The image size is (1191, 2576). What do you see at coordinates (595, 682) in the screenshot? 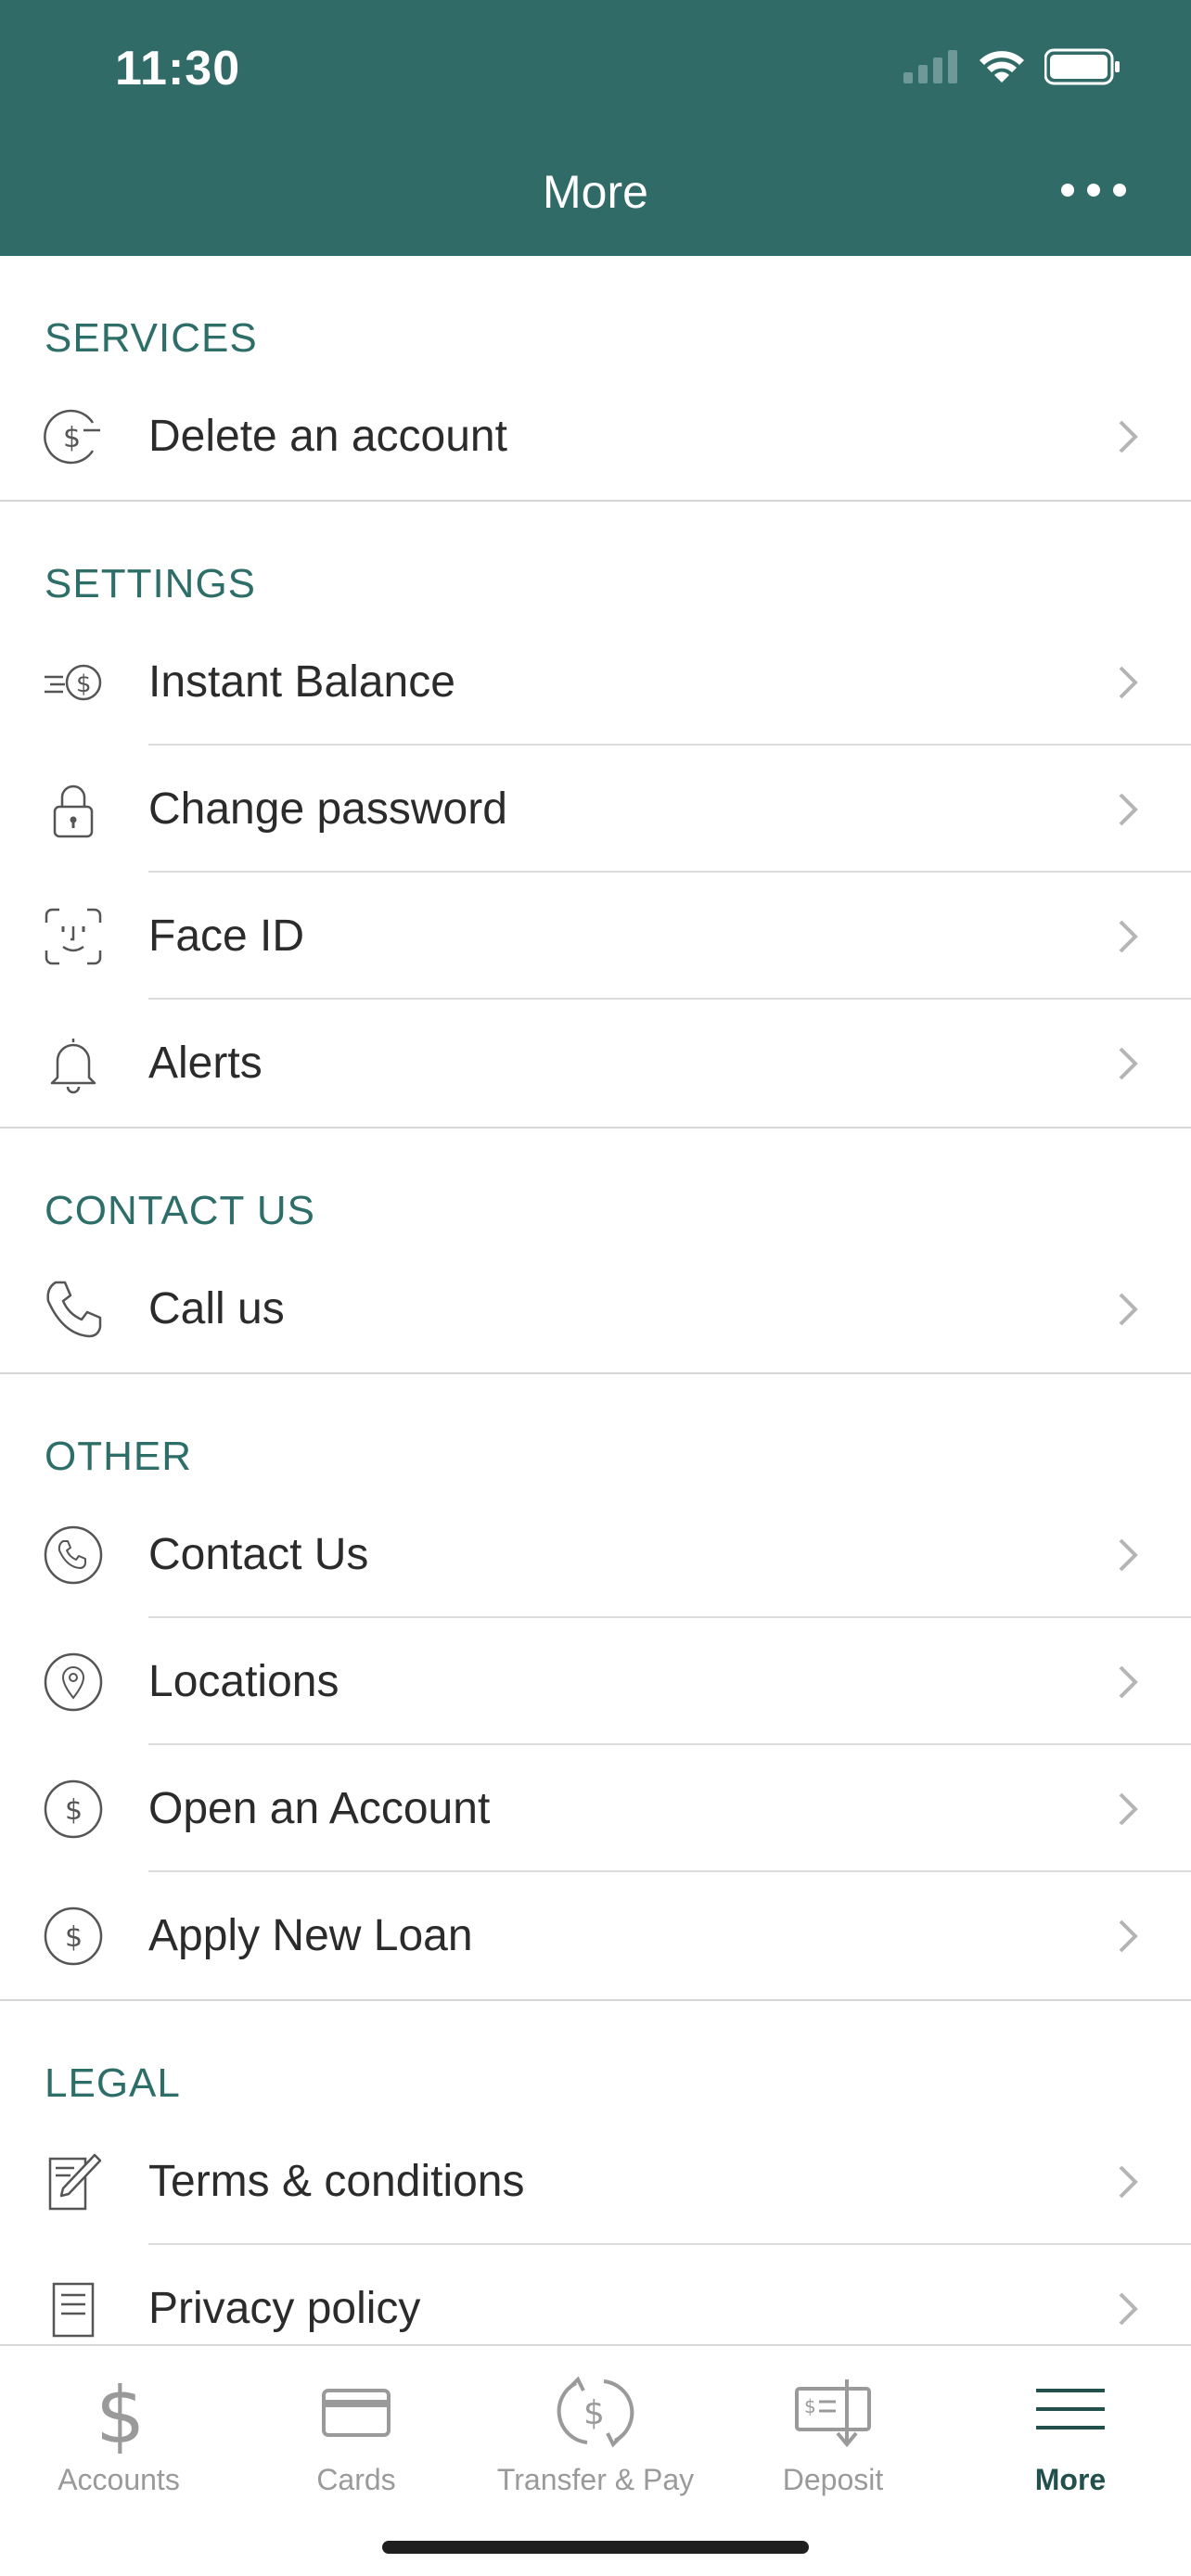
I see `menu-item-instant-balance: $ Instant Balance` at bounding box center [595, 682].